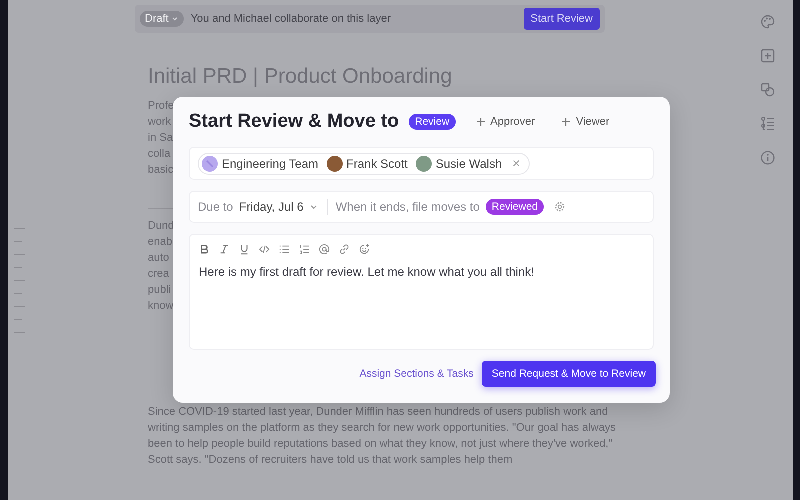  I want to click on bulleted-list-icon, so click(284, 249).